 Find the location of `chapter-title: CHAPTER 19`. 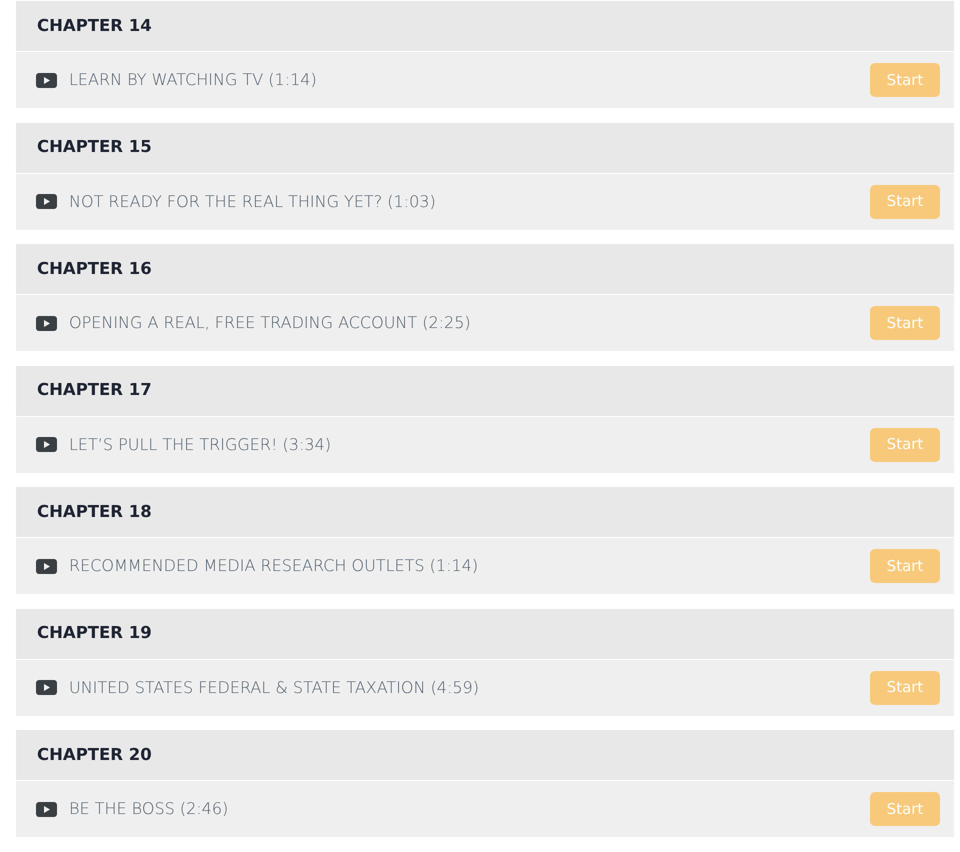

chapter-title: CHAPTER 19 is located at coordinates (94, 633).